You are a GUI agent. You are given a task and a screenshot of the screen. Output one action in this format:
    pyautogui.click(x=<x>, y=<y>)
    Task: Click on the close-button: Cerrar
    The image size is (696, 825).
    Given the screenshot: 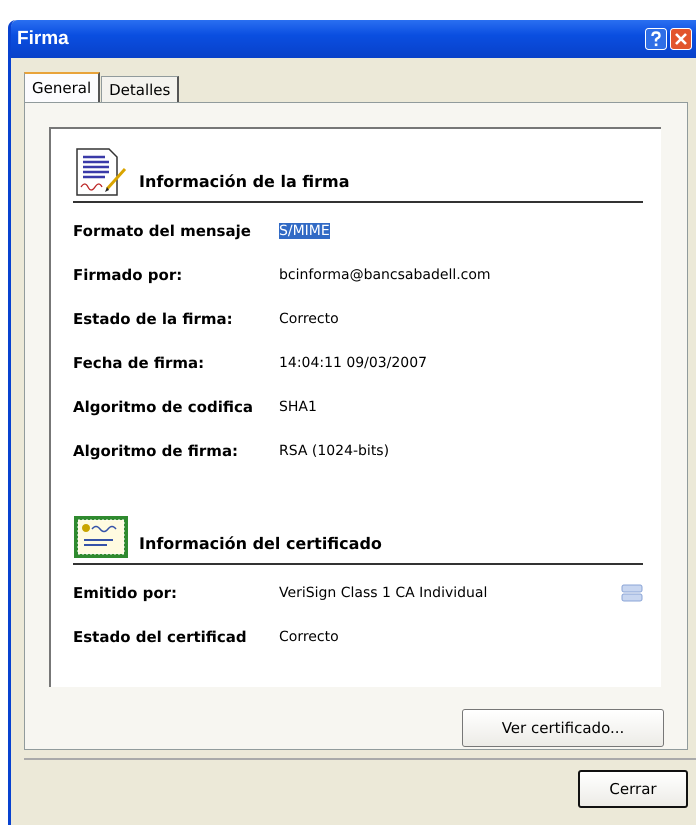 What is the action you would take?
    pyautogui.click(x=633, y=789)
    